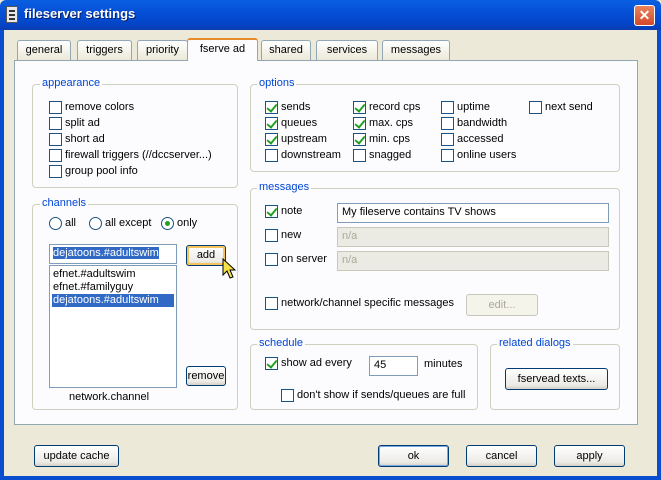  Describe the element at coordinates (271, 235) in the screenshot. I see `new-checkbox` at that location.